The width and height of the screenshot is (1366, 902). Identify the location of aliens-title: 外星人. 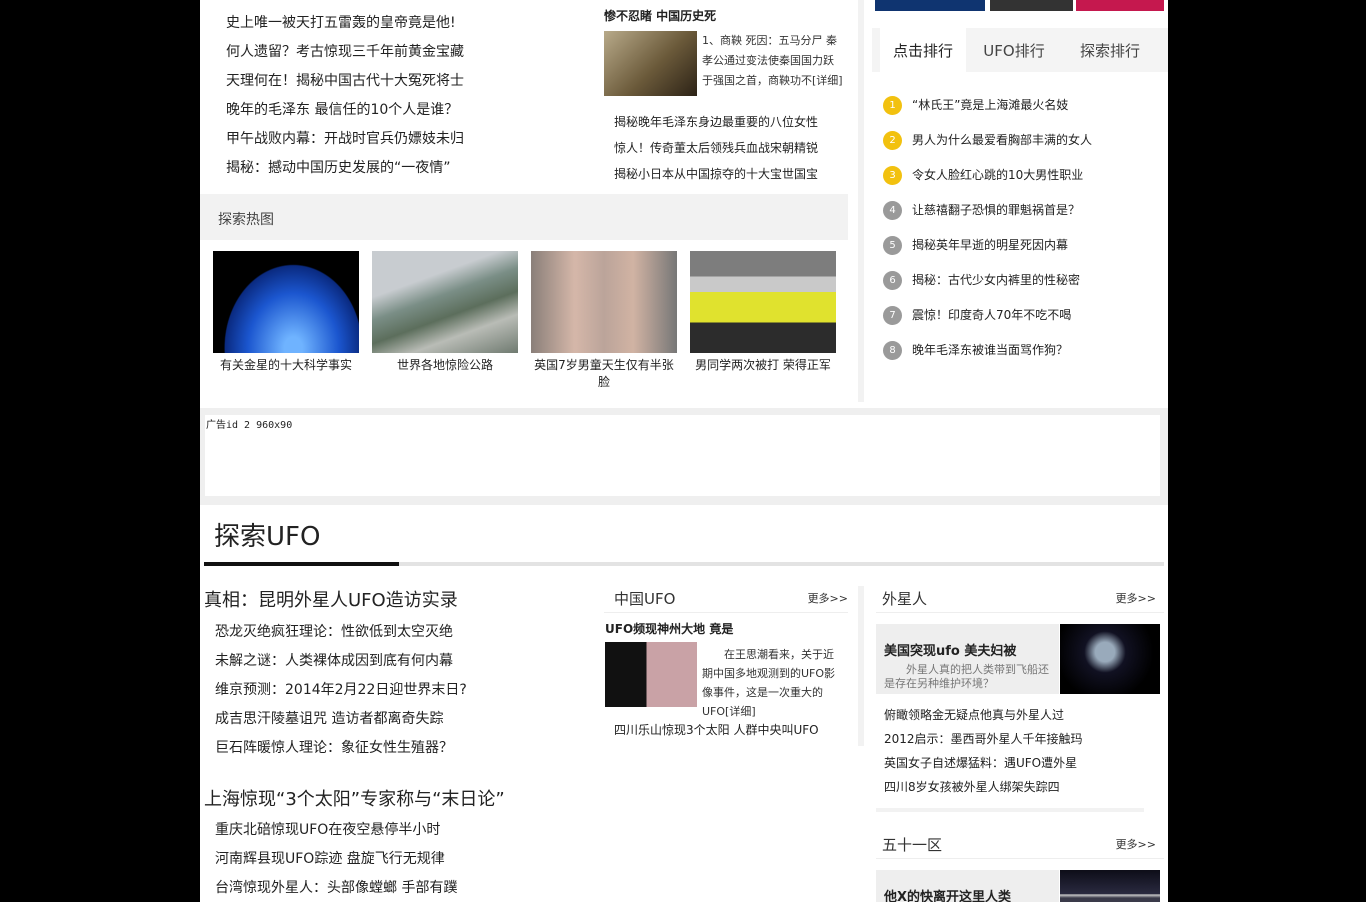
(904, 598).